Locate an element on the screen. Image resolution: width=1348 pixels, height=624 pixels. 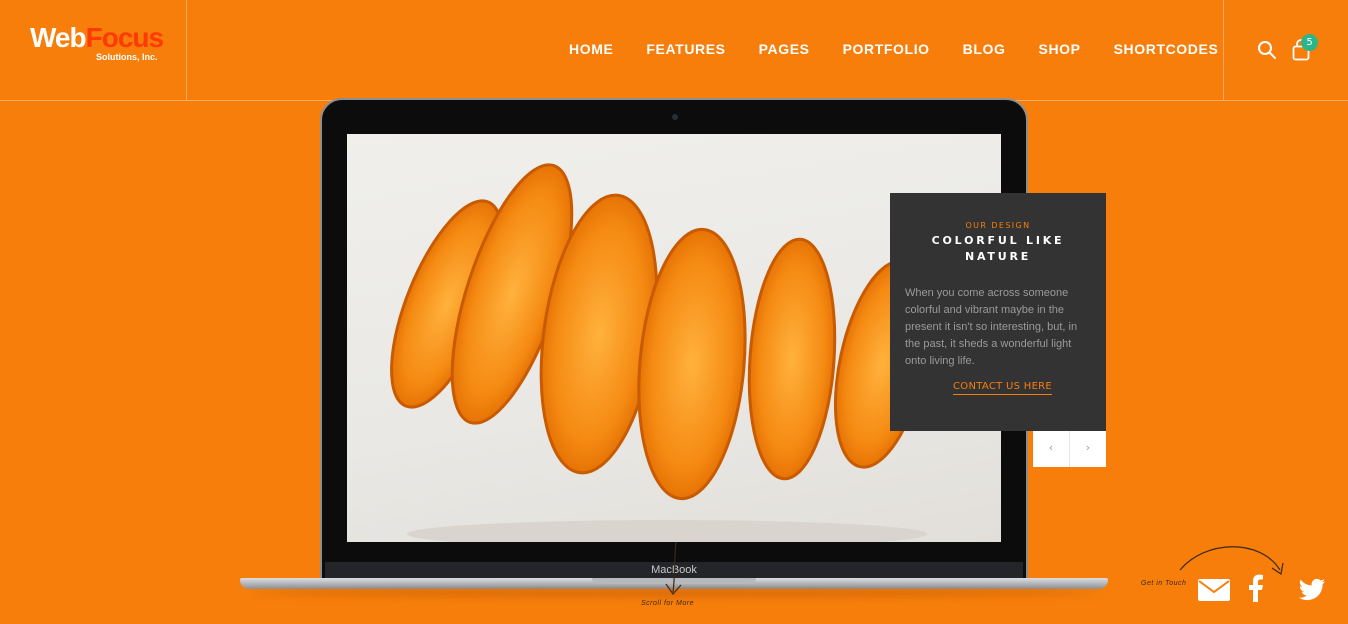
nav-shortcodes: SHORTCODES is located at coordinates (1166, 49).